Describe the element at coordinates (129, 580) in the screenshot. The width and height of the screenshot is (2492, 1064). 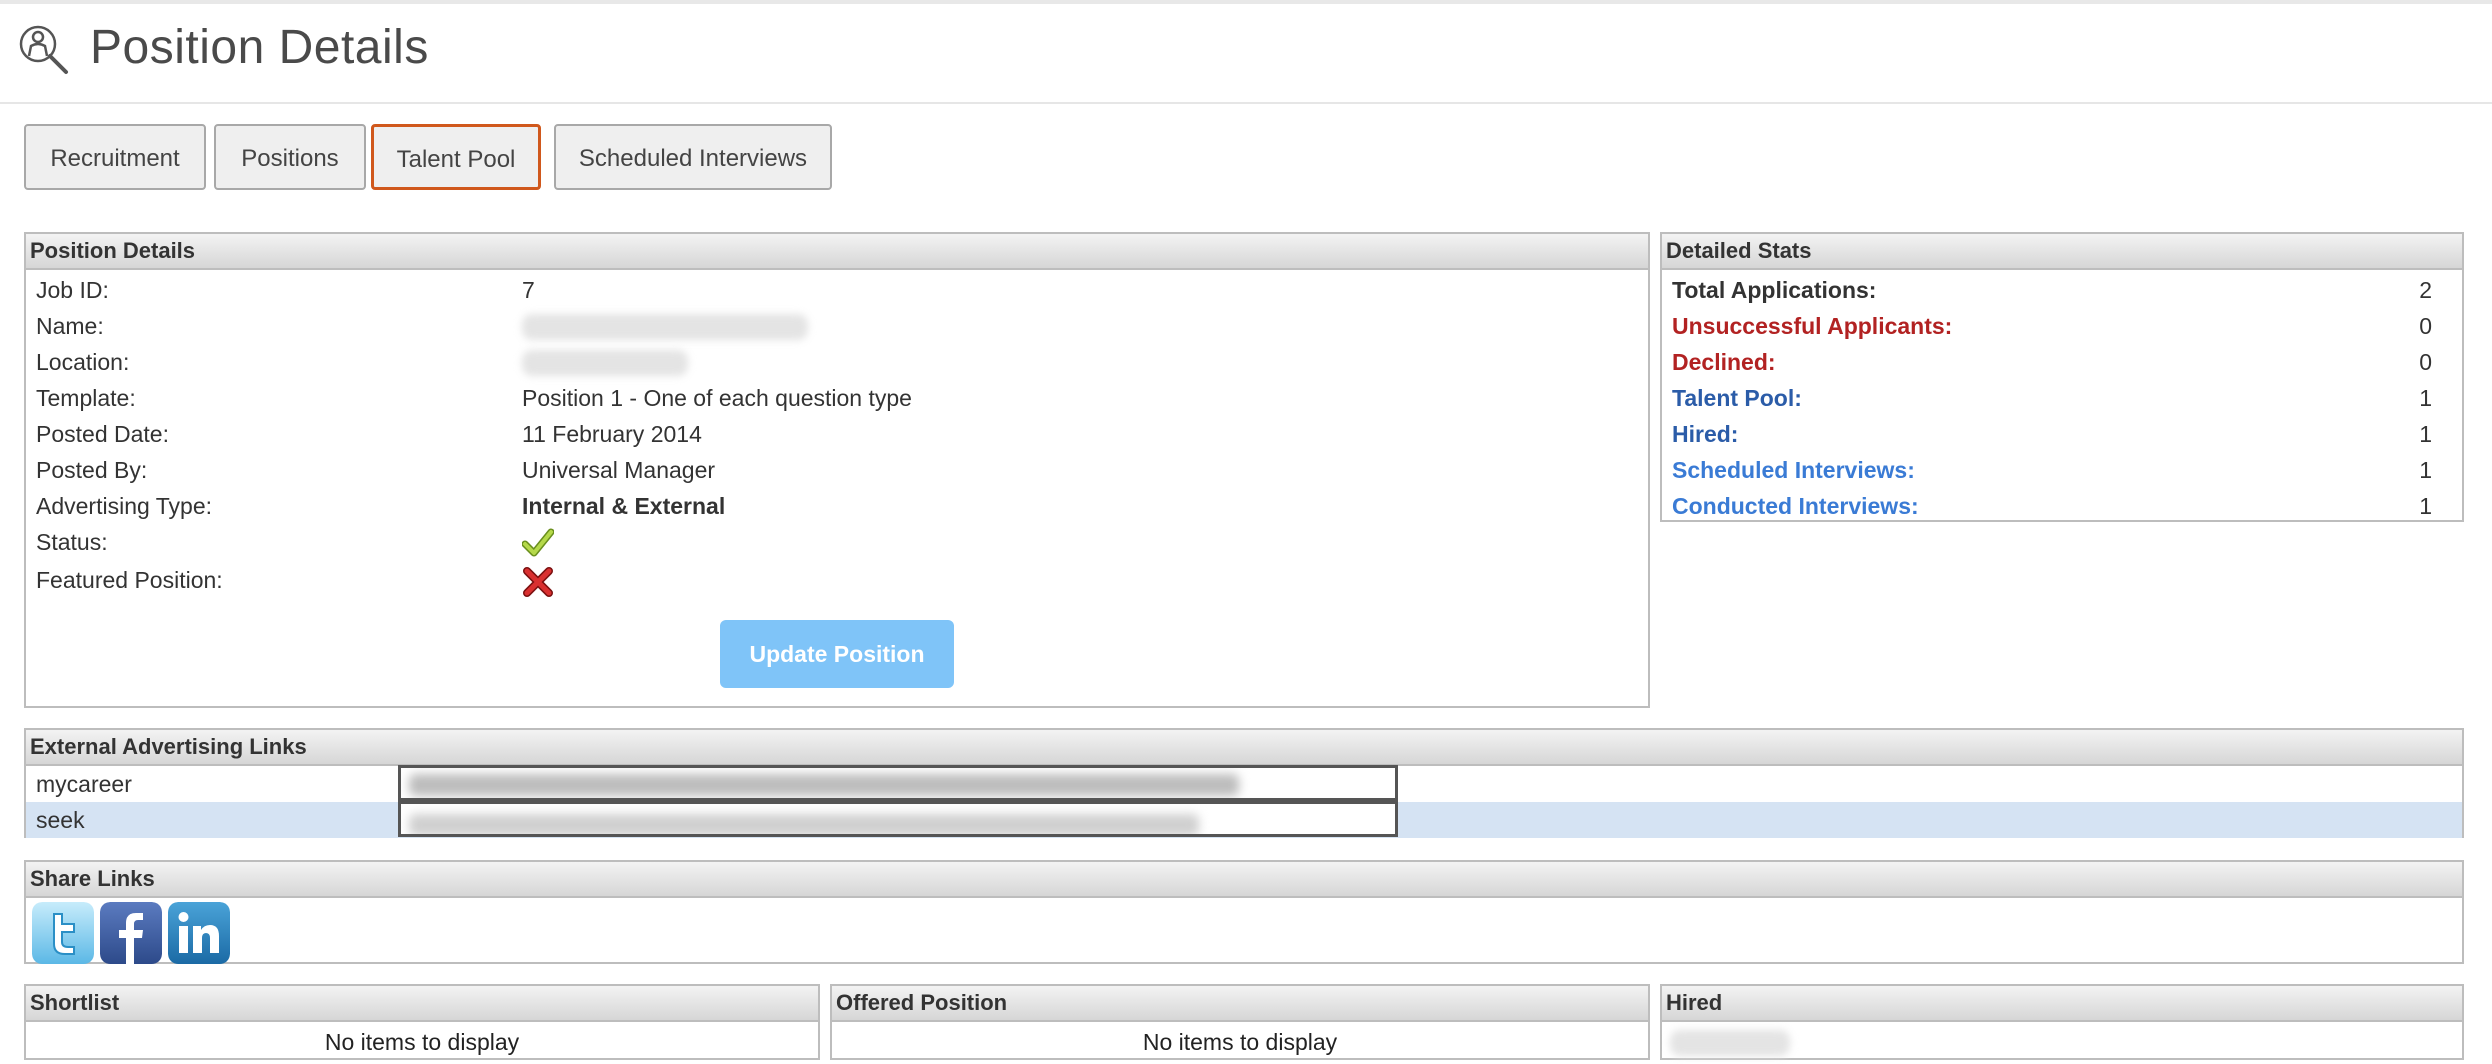
I see `field-label: Featured Position:` at that location.